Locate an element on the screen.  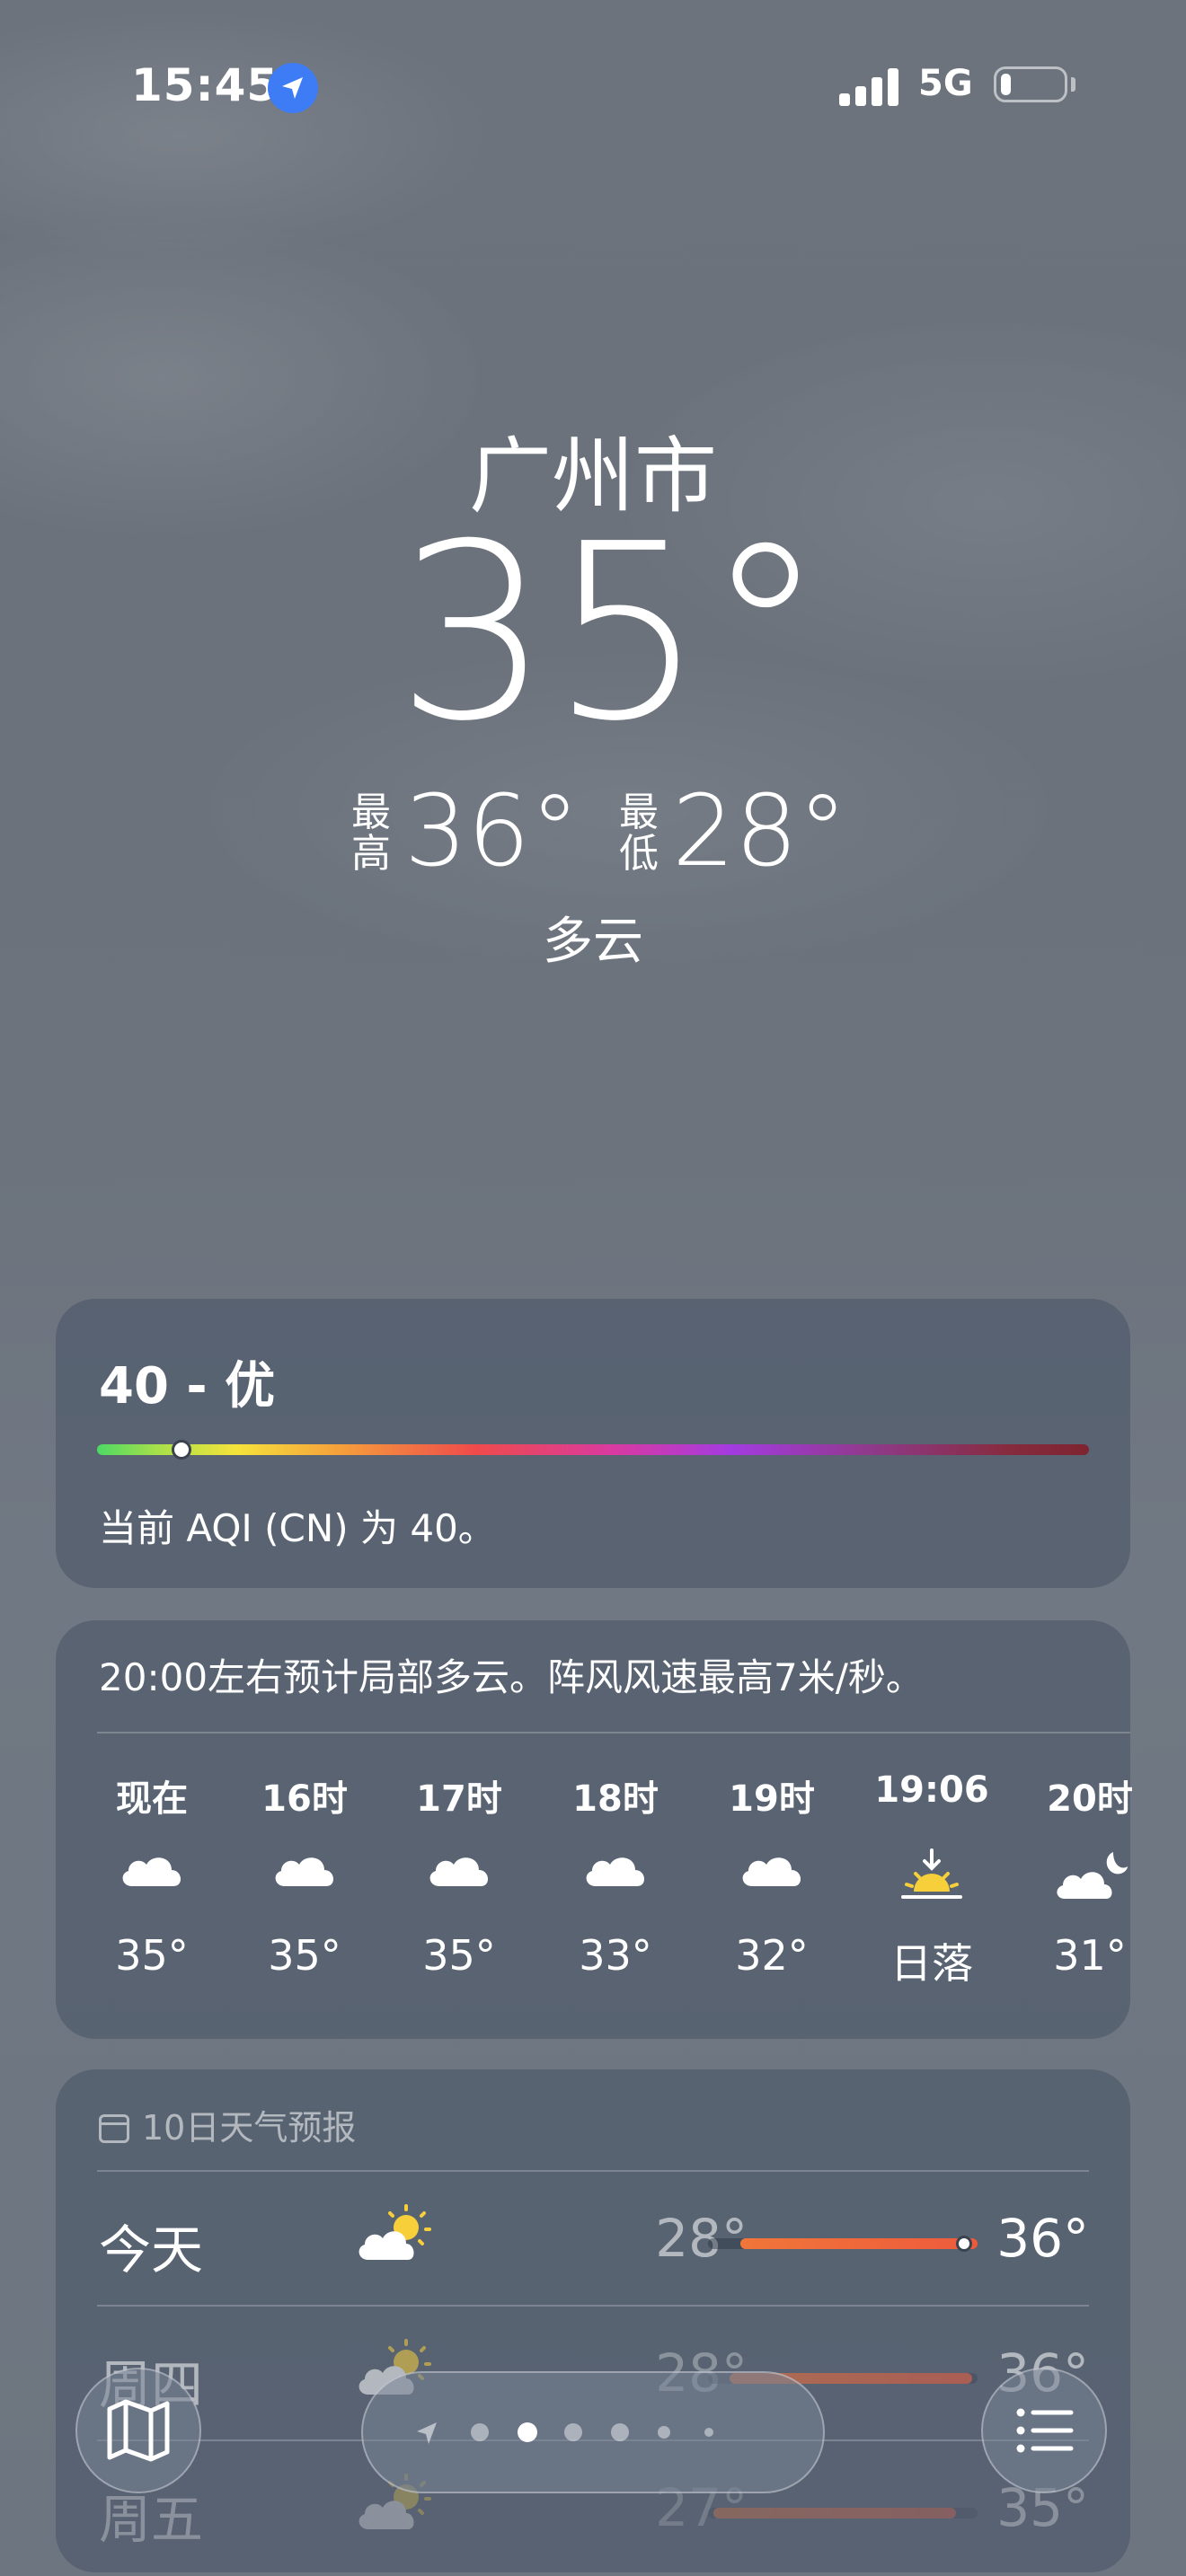
daily-row: 今天 28° 36° is located at coordinates (593, 2239).